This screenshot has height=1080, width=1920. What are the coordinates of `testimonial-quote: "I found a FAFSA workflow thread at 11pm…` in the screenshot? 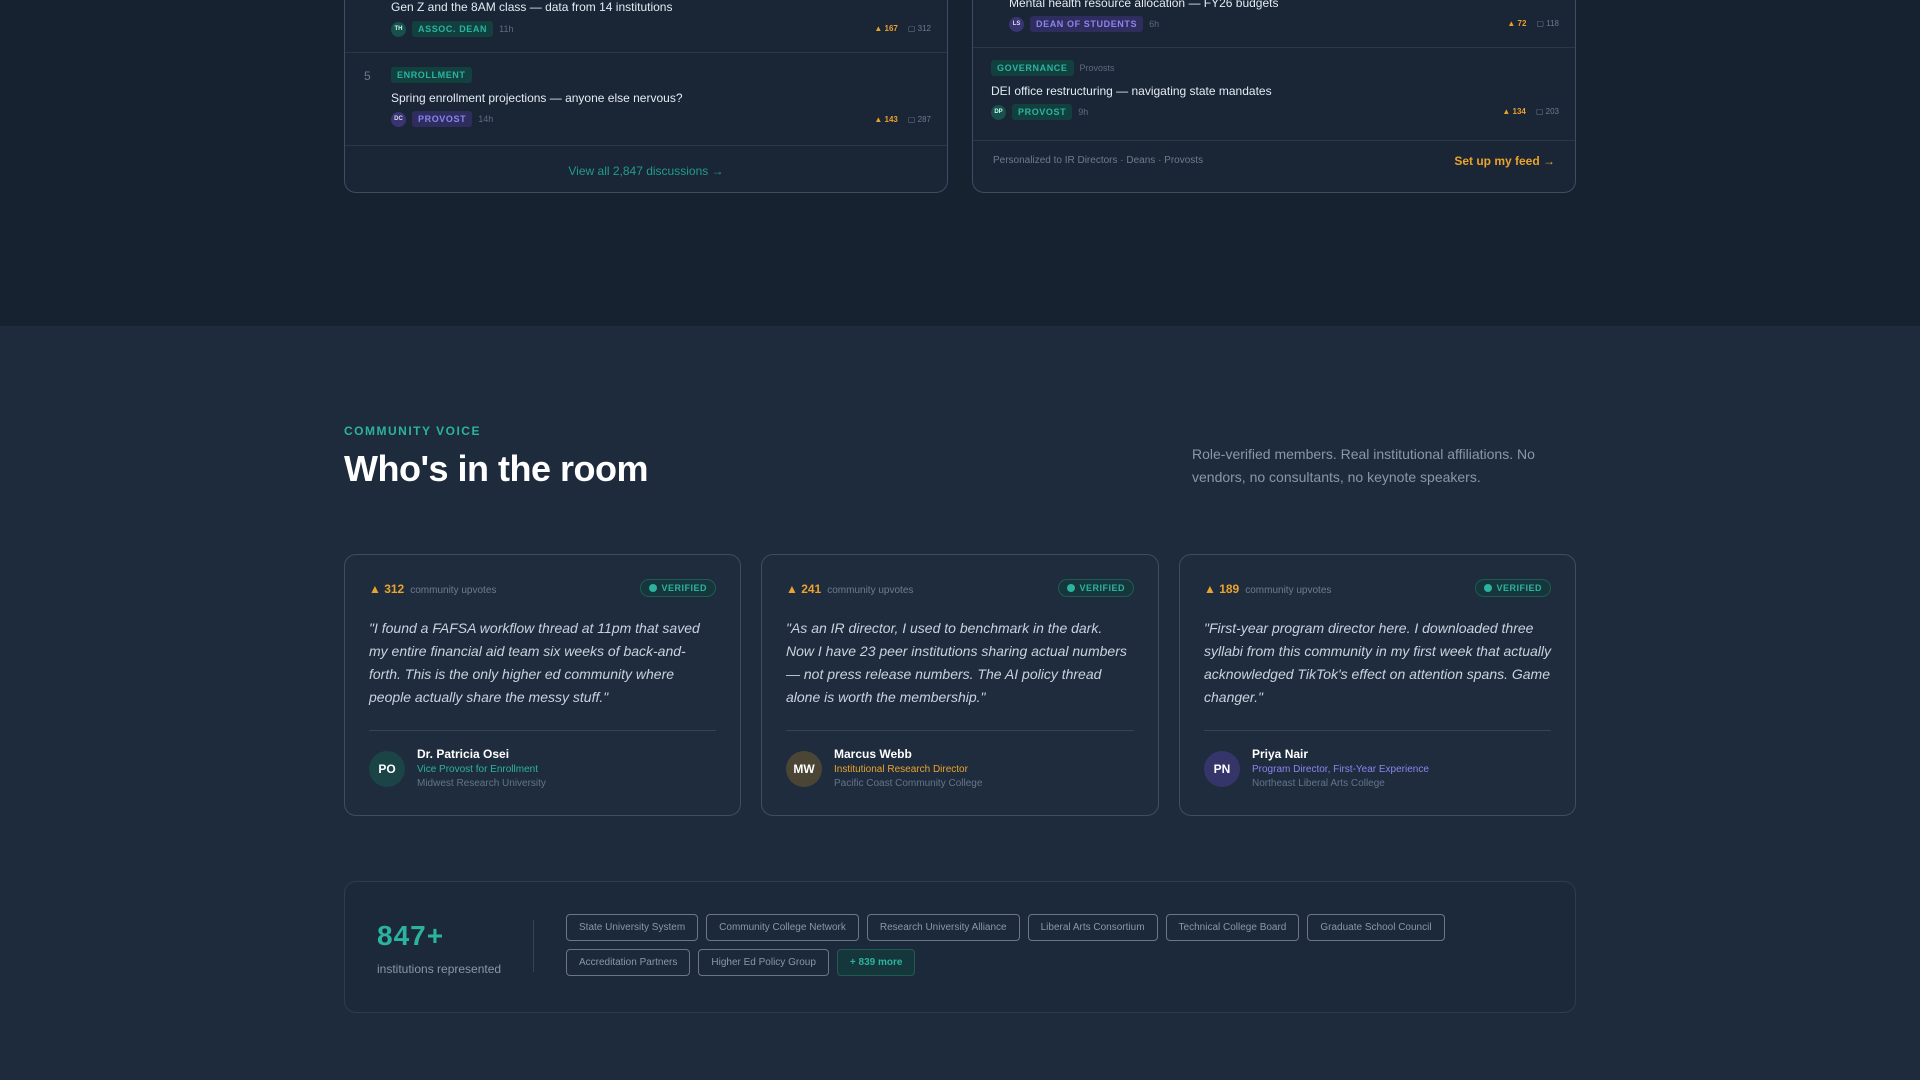 It's located at (534, 662).